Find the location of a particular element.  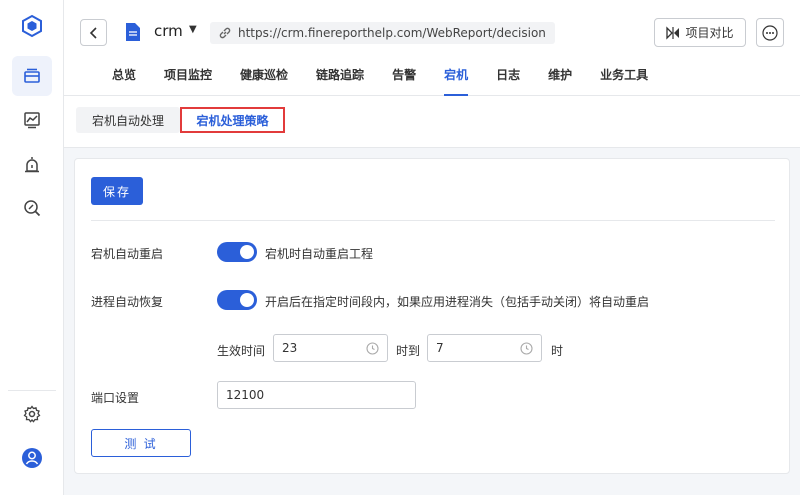

nav-downtime: 宕机 is located at coordinates (456, 81).